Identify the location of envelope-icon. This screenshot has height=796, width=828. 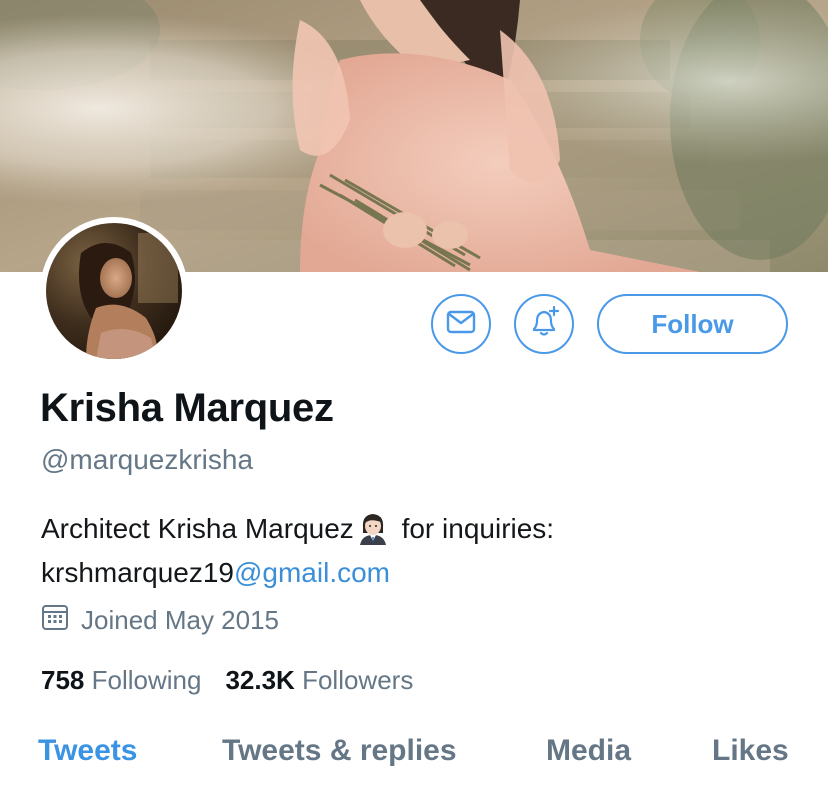
(461, 324).